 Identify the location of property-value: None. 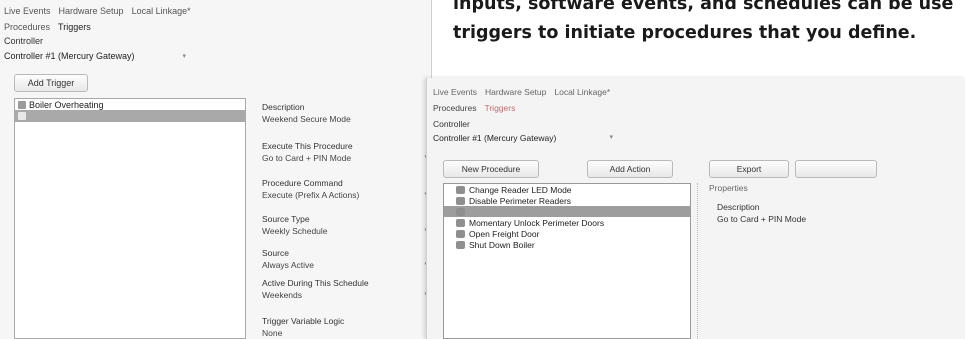
(272, 333).